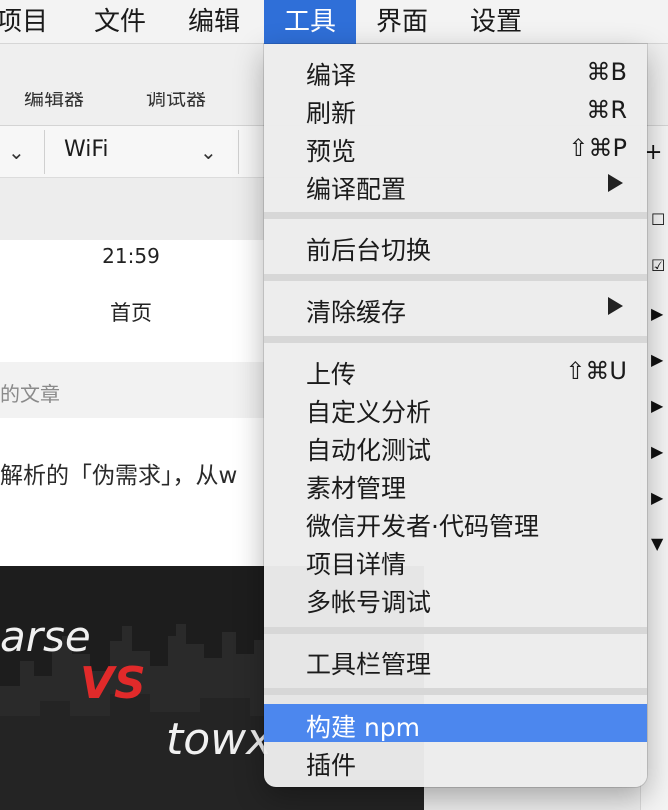 The width and height of the screenshot is (668, 810). Describe the element at coordinates (30, 394) in the screenshot. I see `section-label: 的文章` at that location.